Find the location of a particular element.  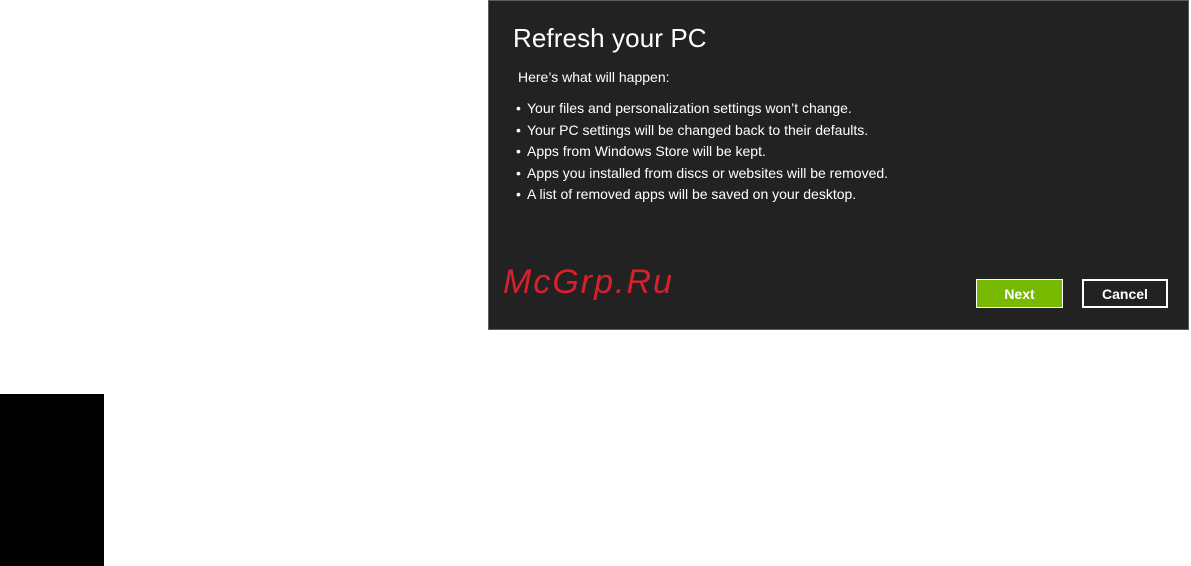

cancel-button: Cancel is located at coordinates (1125, 293).